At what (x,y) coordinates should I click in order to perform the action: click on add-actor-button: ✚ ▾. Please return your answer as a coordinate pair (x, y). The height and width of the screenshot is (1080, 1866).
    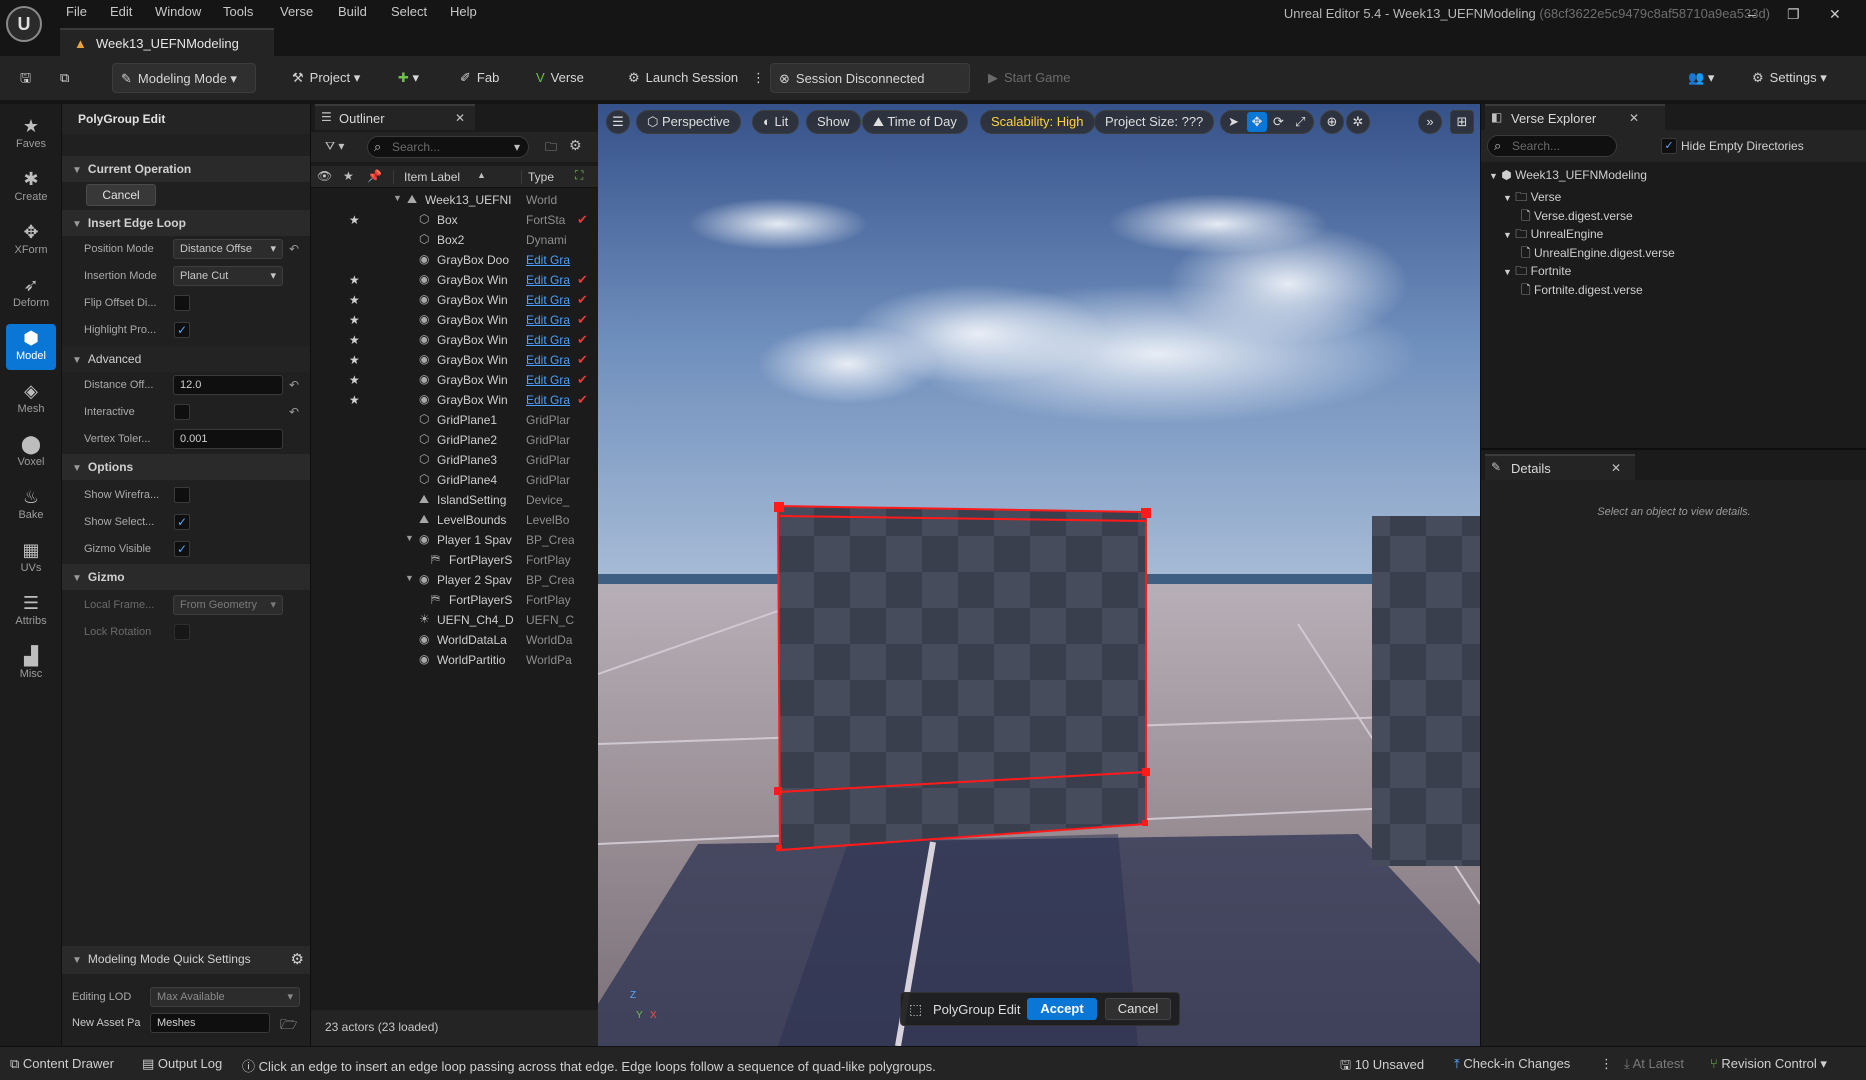
    Looking at the image, I should click on (408, 78).